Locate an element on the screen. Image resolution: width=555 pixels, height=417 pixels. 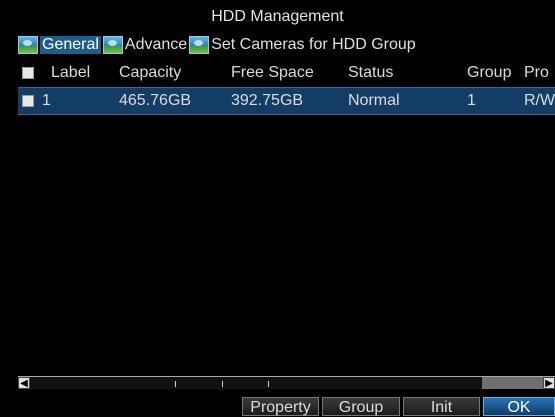
cell-capacity: 465.76GB is located at coordinates (155, 100).